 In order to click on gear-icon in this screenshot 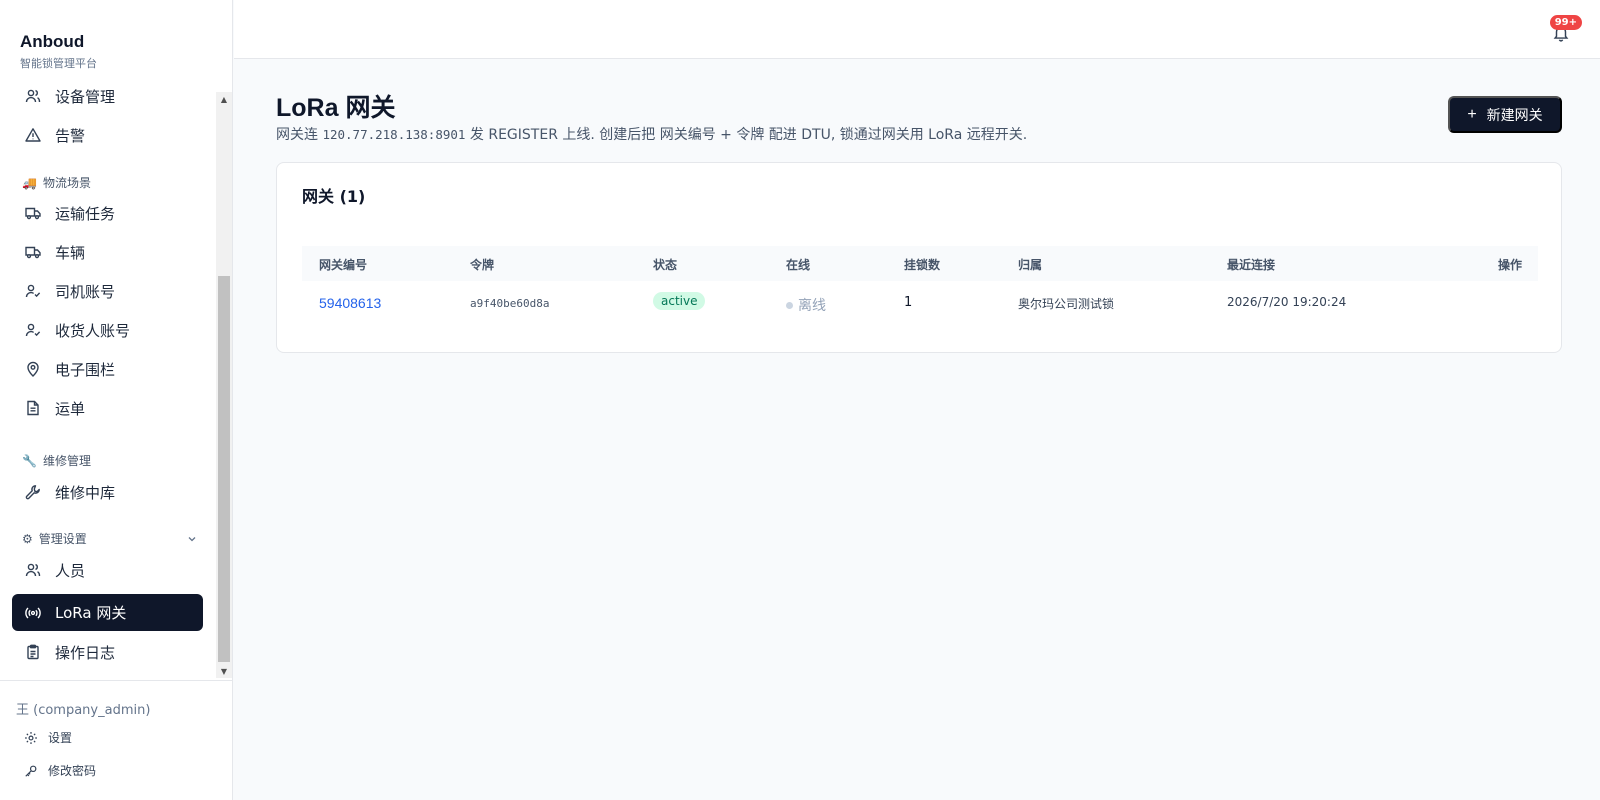, I will do `click(31, 738)`.